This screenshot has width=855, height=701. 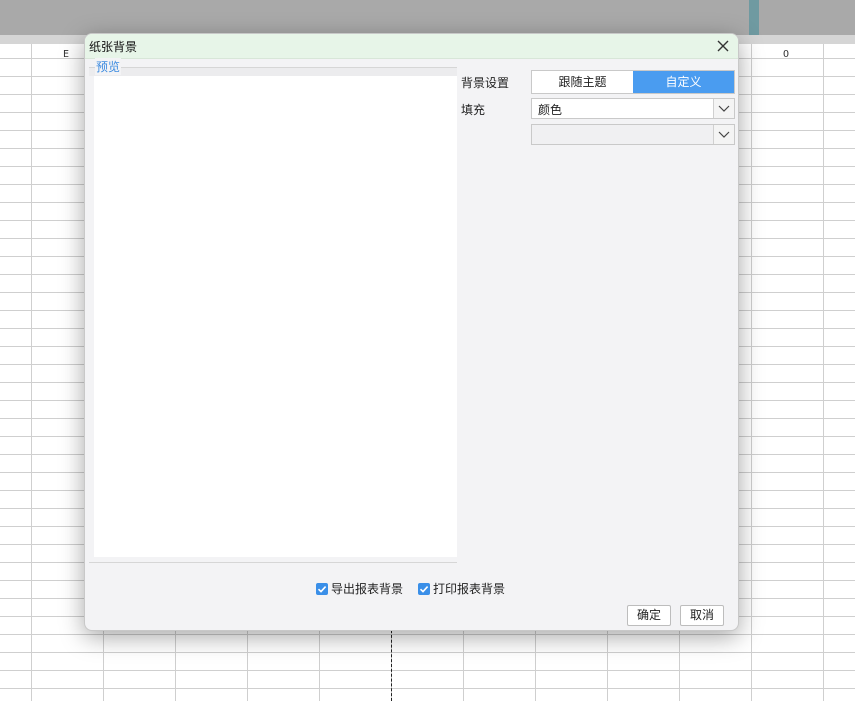 I want to click on segment-custom: 自定义, so click(x=683, y=82).